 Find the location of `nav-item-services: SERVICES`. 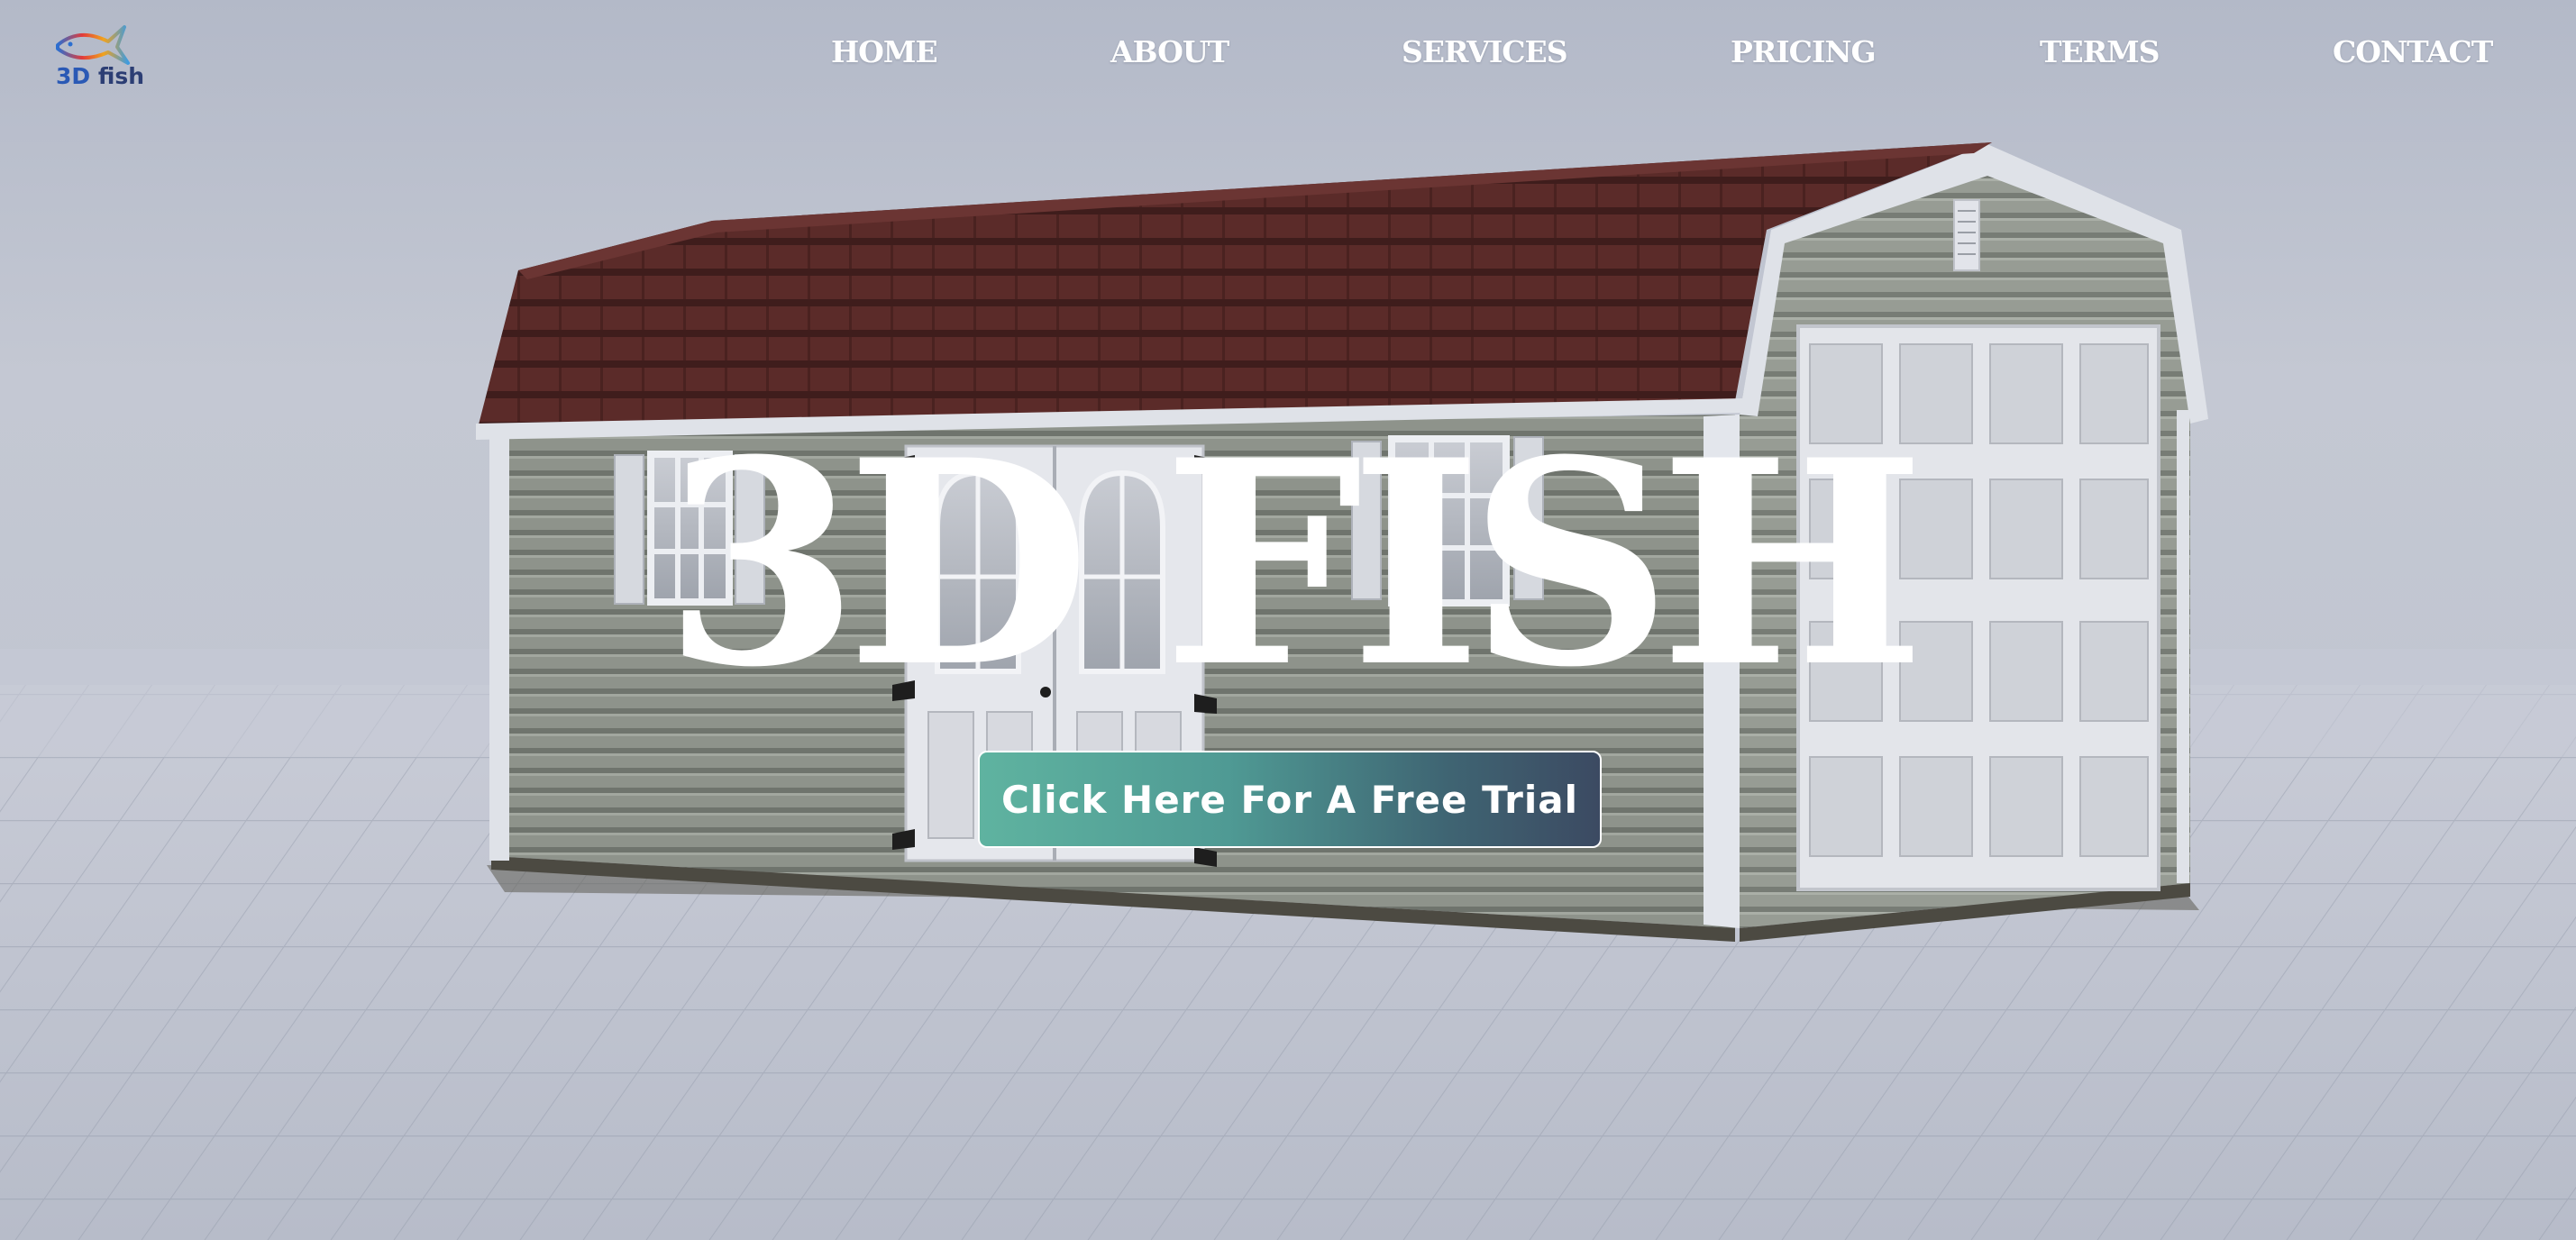

nav-item-services: SERVICES is located at coordinates (1485, 51).